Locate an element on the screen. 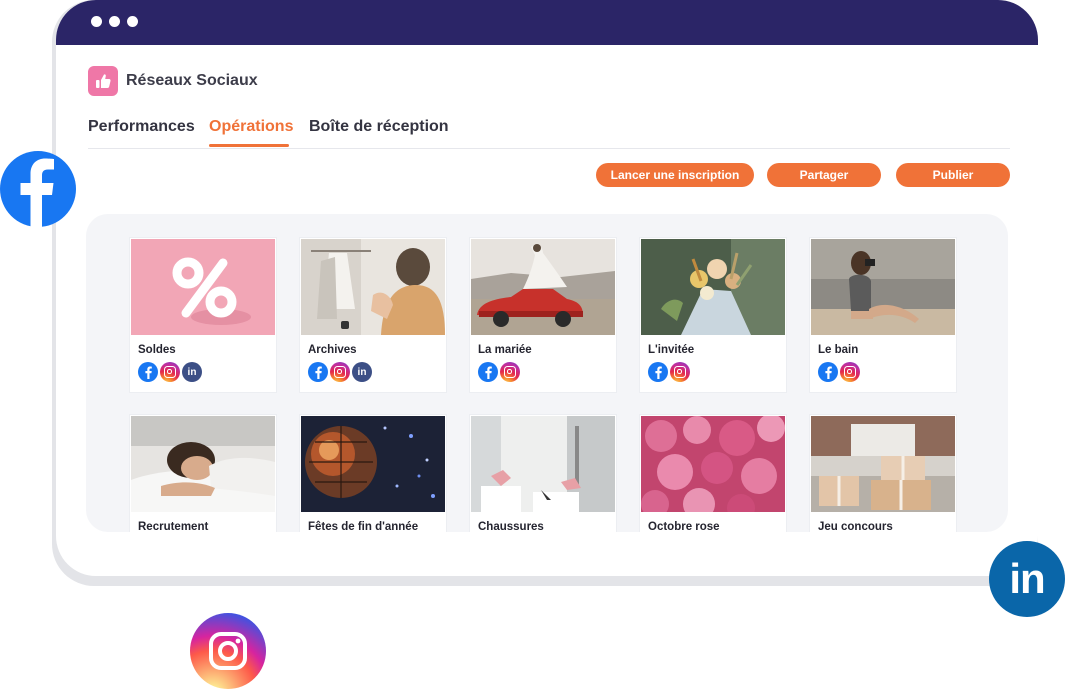 The image size is (1065, 689). operation-card: Recrutement is located at coordinates (203, 473).